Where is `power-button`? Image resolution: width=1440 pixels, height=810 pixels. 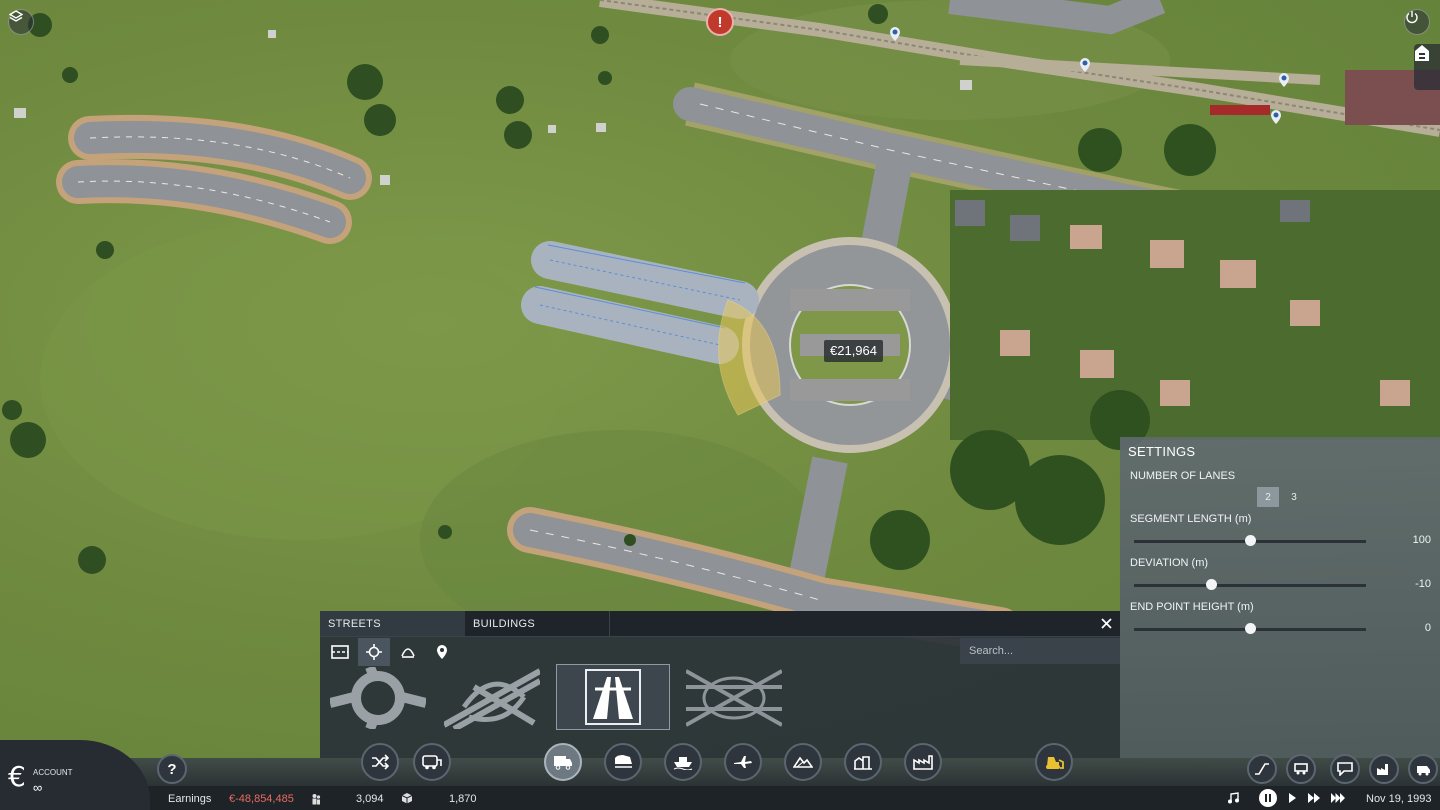
power-button is located at coordinates (1417, 22).